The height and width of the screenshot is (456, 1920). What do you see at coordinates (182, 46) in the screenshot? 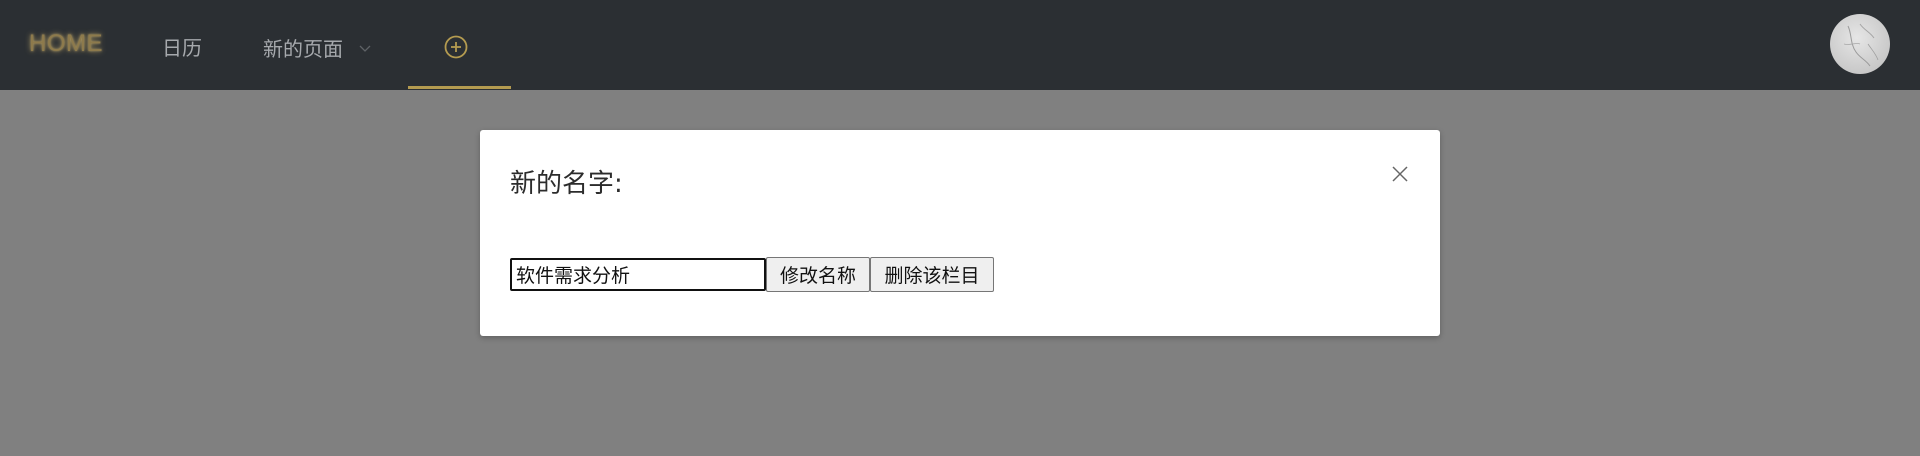
I see `nav-calendar-link: 日历` at bounding box center [182, 46].